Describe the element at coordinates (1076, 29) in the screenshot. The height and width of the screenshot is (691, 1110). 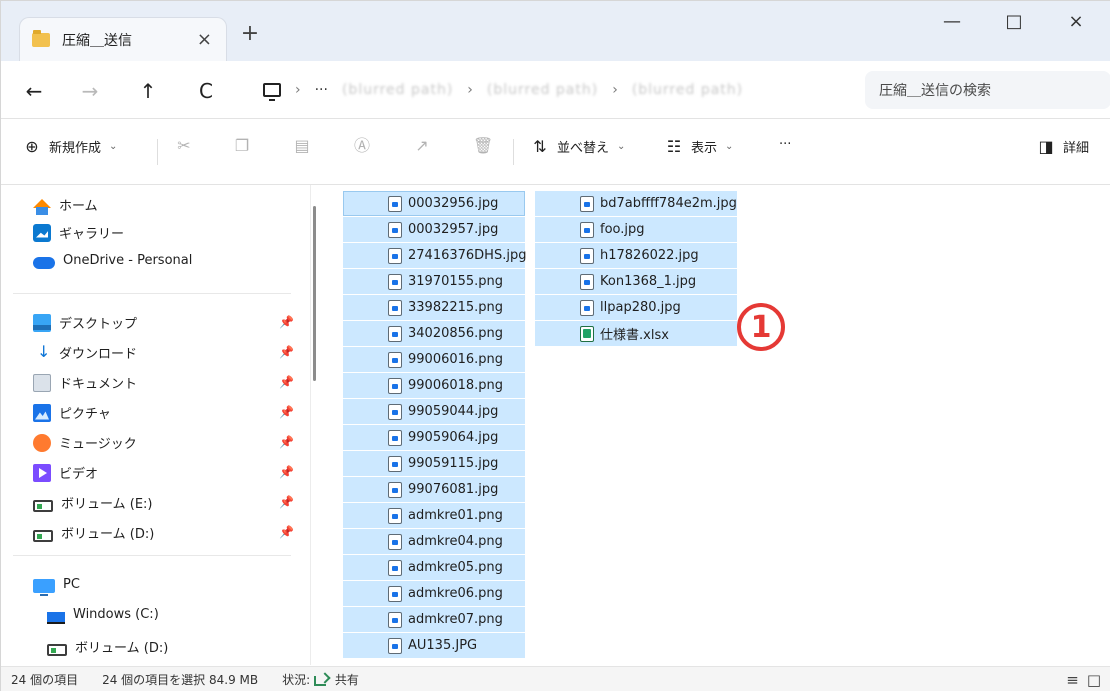
I see `close-window-button: ×` at that location.